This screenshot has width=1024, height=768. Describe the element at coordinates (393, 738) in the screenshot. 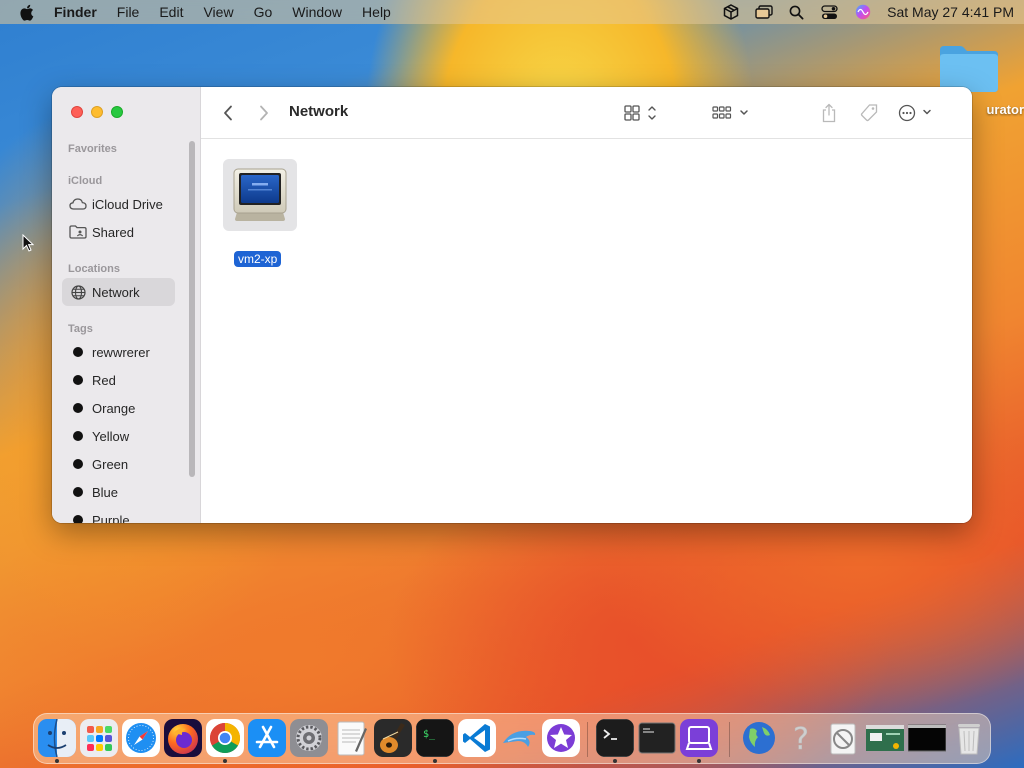

I see `garageband-icon` at that location.